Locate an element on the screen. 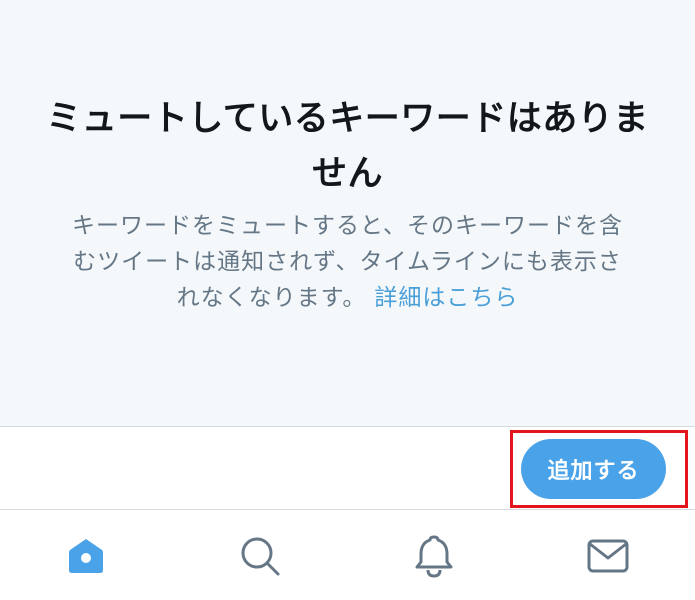 This screenshot has height=600, width=695. bell-icon is located at coordinates (434, 556).